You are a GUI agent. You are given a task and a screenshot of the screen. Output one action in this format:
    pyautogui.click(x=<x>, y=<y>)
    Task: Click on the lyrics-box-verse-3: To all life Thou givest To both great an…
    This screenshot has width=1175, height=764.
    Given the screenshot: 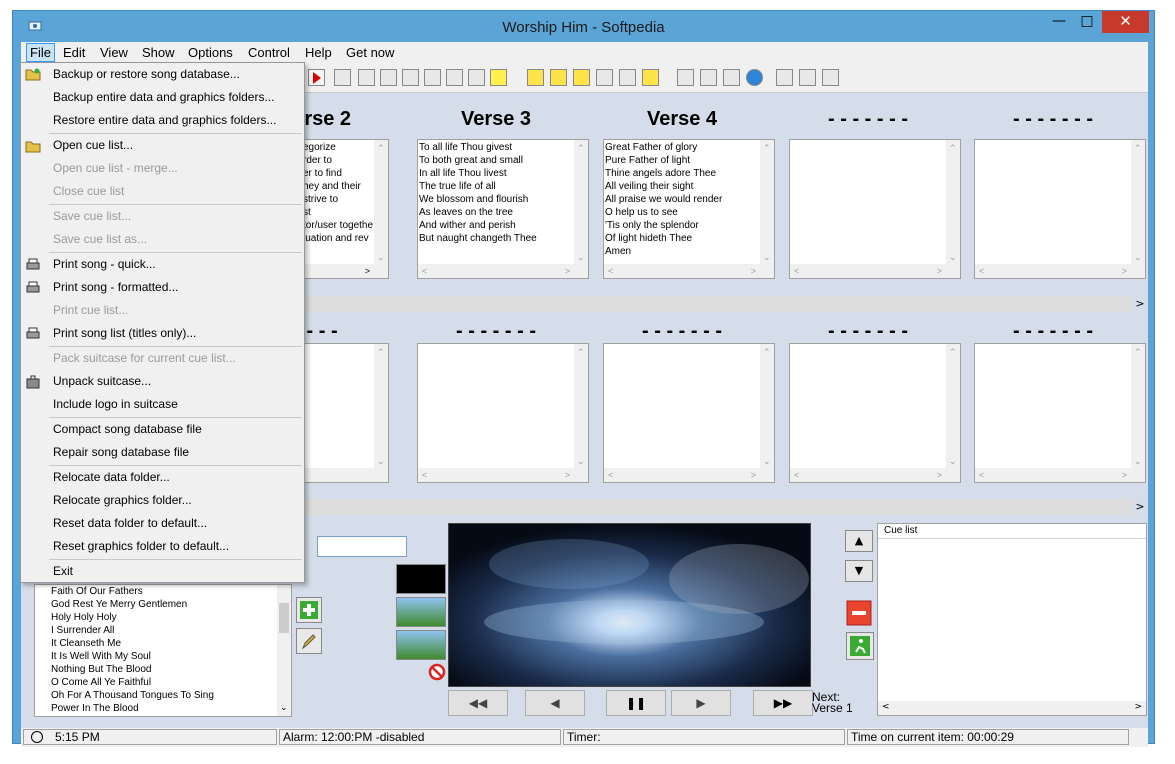 What is the action you would take?
    pyautogui.click(x=503, y=209)
    